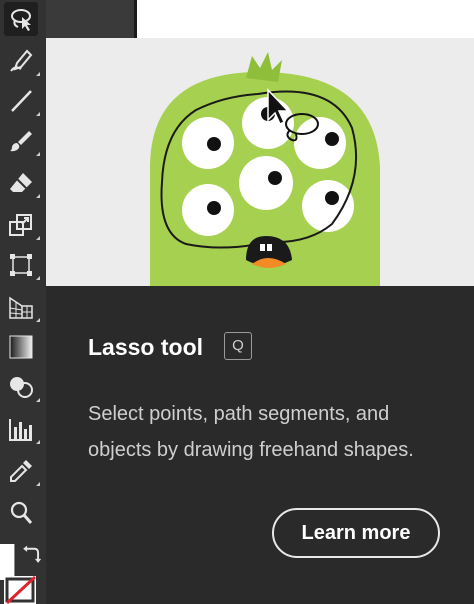 This screenshot has height=604, width=474. I want to click on fill-swatch, so click(7, 562).